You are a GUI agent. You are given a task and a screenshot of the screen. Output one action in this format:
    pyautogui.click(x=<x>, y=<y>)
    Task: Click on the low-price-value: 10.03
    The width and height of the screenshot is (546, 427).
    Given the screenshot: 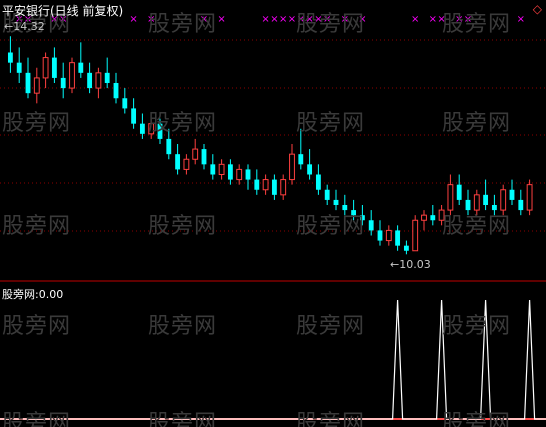 What is the action you would take?
    pyautogui.click(x=415, y=264)
    